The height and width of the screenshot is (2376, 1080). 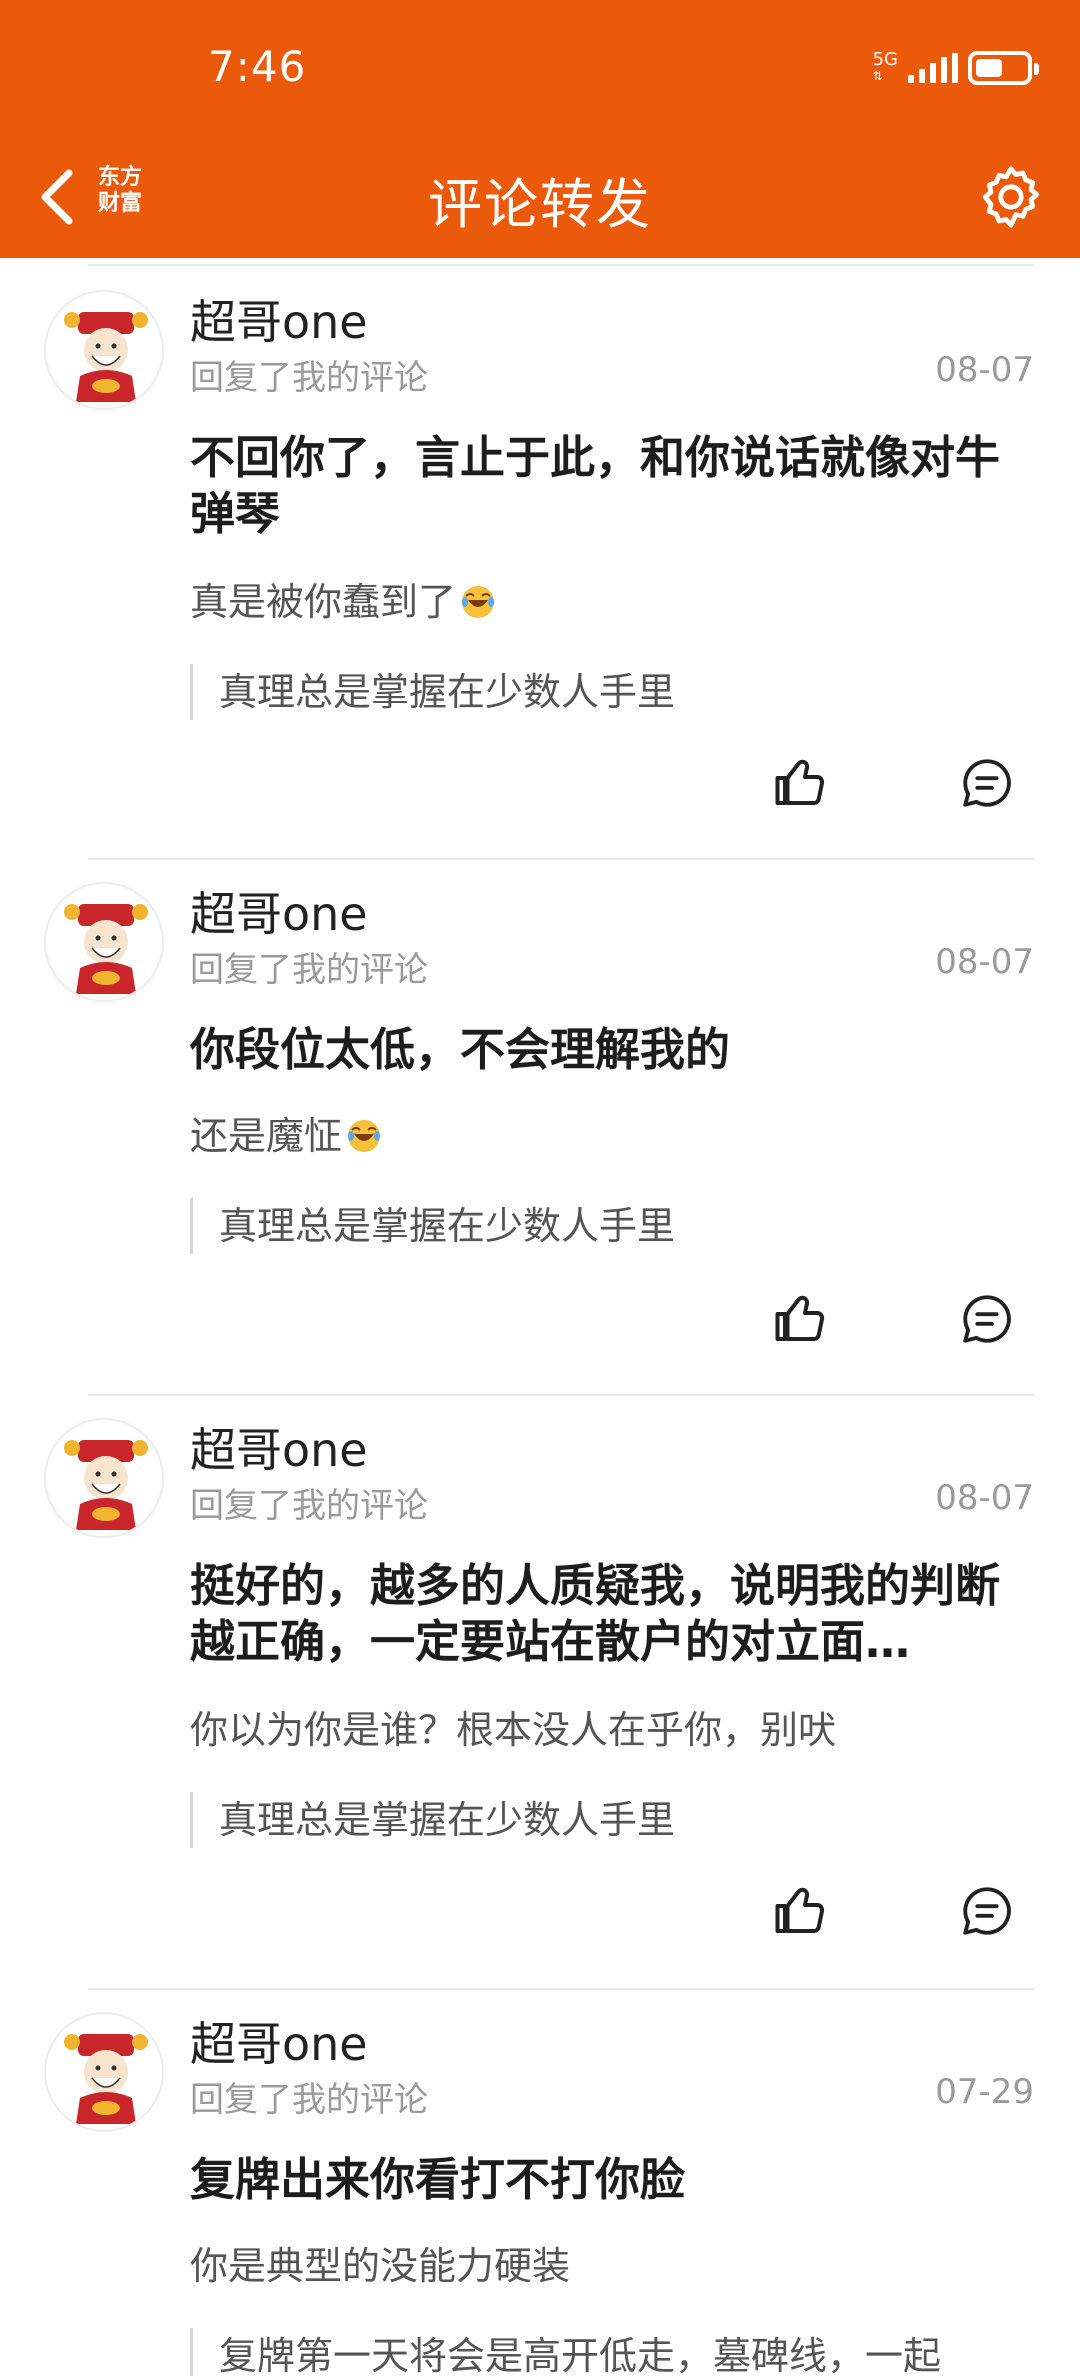 I want to click on settings-button, so click(x=1011, y=197).